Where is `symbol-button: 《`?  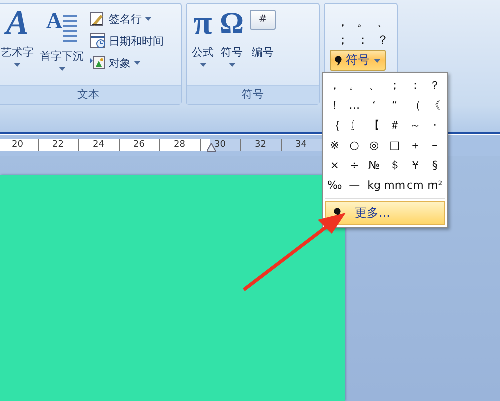 symbol-button: 《 is located at coordinates (435, 105).